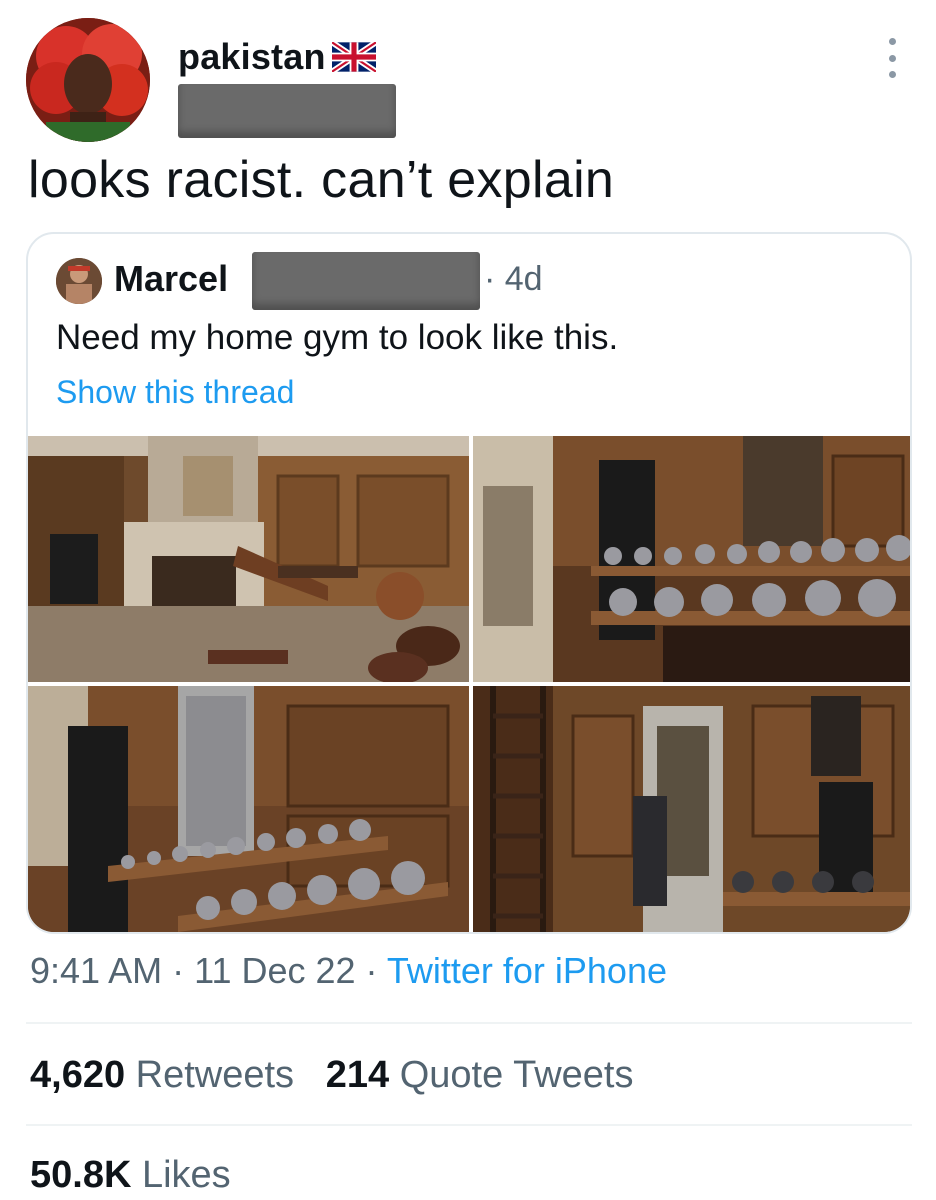 The image size is (936, 1200). Describe the element at coordinates (274, 970) in the screenshot. I see `tweet-date: 11 Dec 22` at that location.